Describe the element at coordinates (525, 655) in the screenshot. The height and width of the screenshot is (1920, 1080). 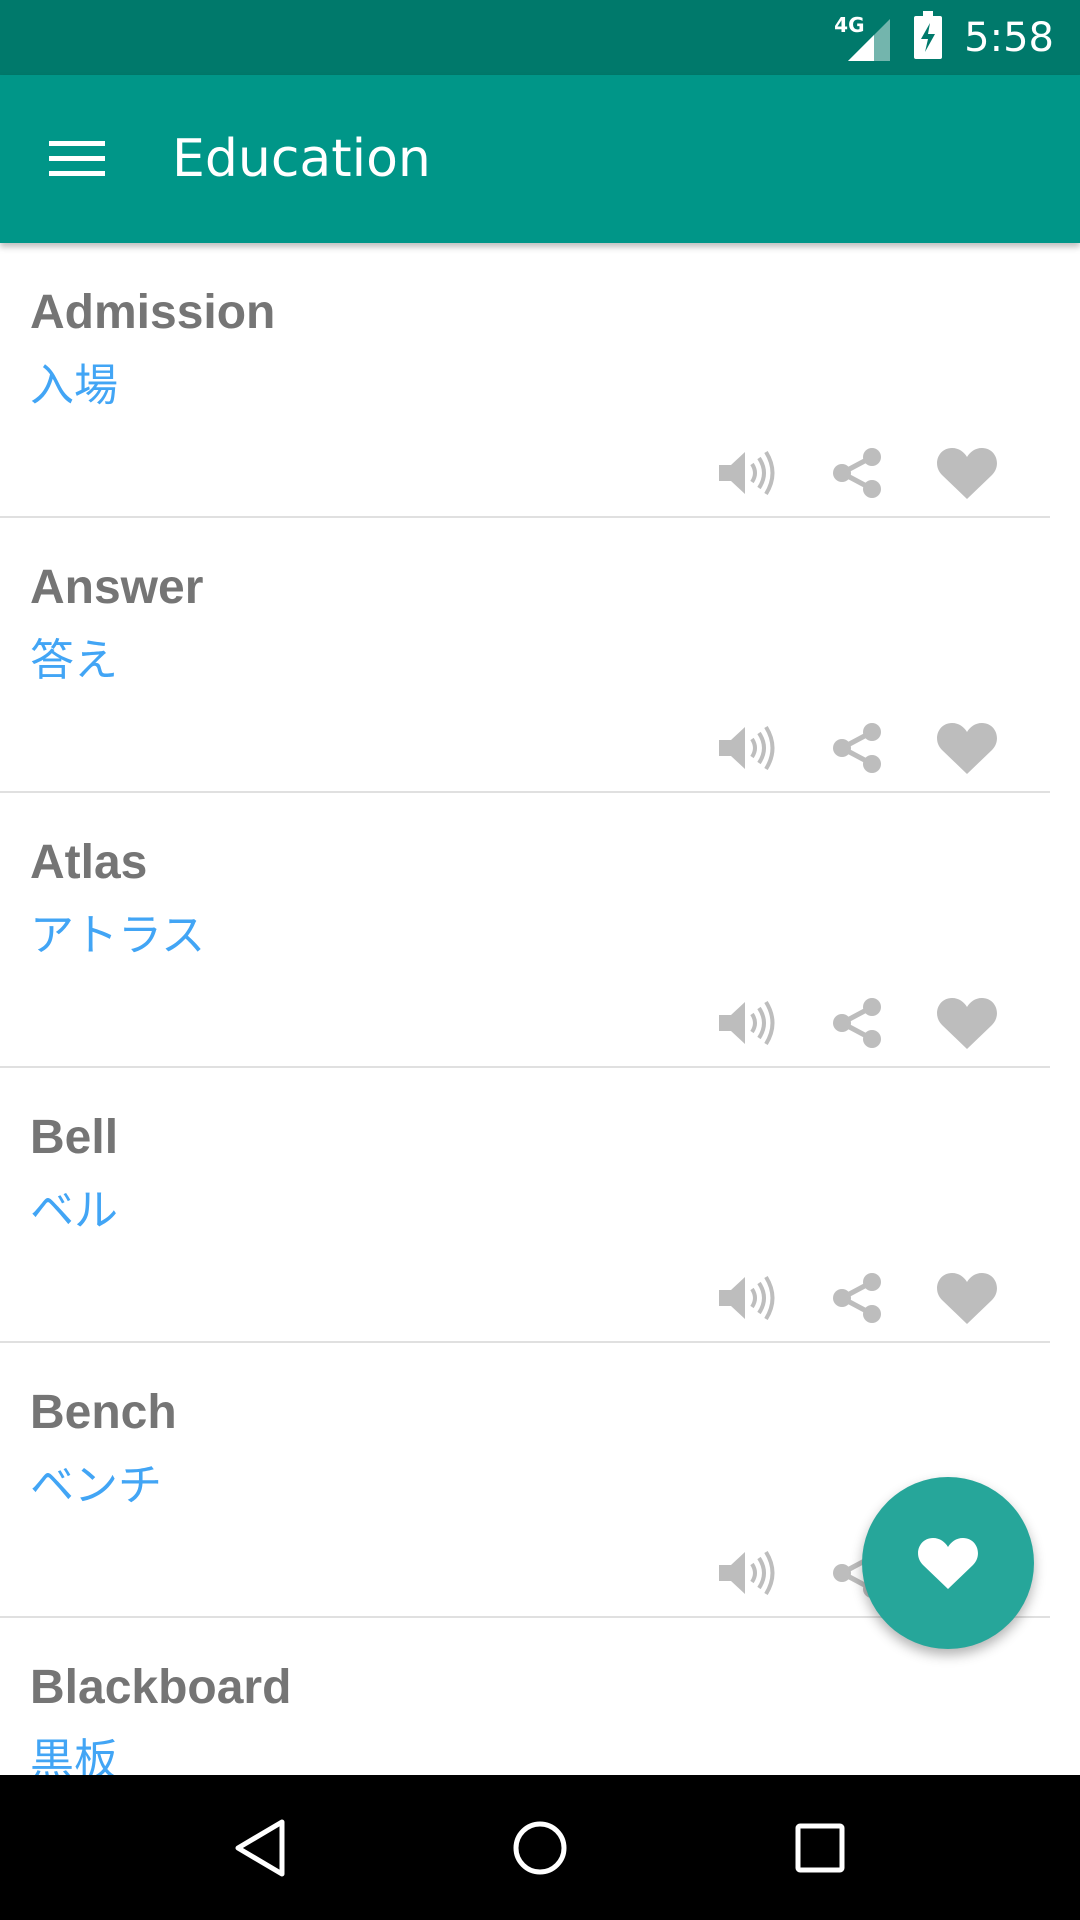
I see `list-item: Answer 答え` at that location.